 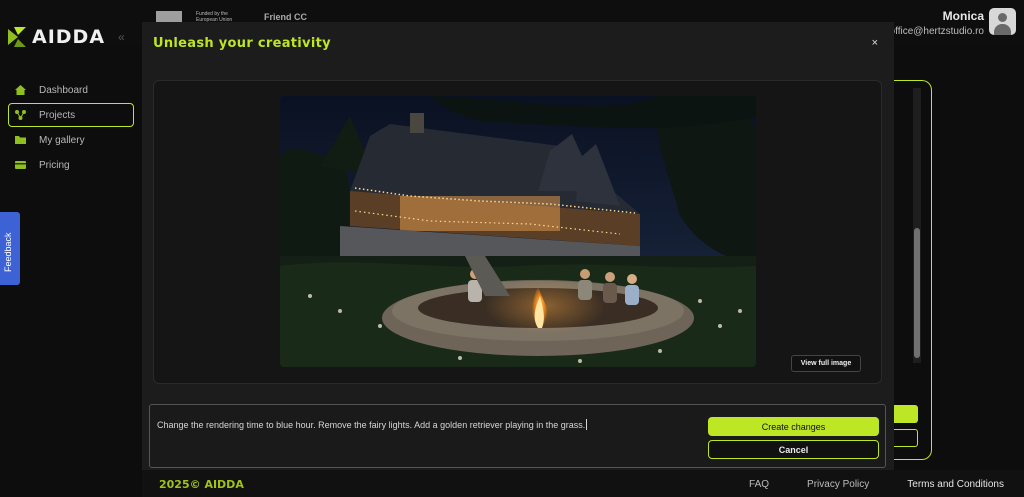 What do you see at coordinates (17, 37) in the screenshot?
I see `aidda-logo-icon` at bounding box center [17, 37].